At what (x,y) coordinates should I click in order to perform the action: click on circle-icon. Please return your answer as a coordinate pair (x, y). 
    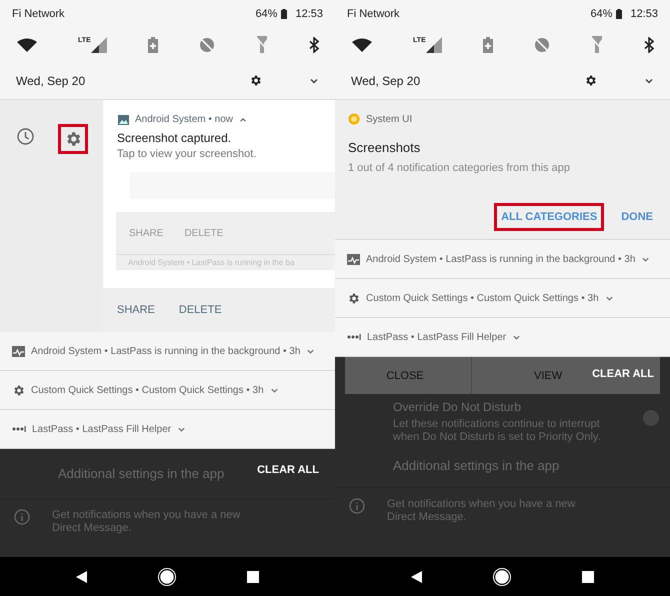
    Looking at the image, I should click on (354, 119).